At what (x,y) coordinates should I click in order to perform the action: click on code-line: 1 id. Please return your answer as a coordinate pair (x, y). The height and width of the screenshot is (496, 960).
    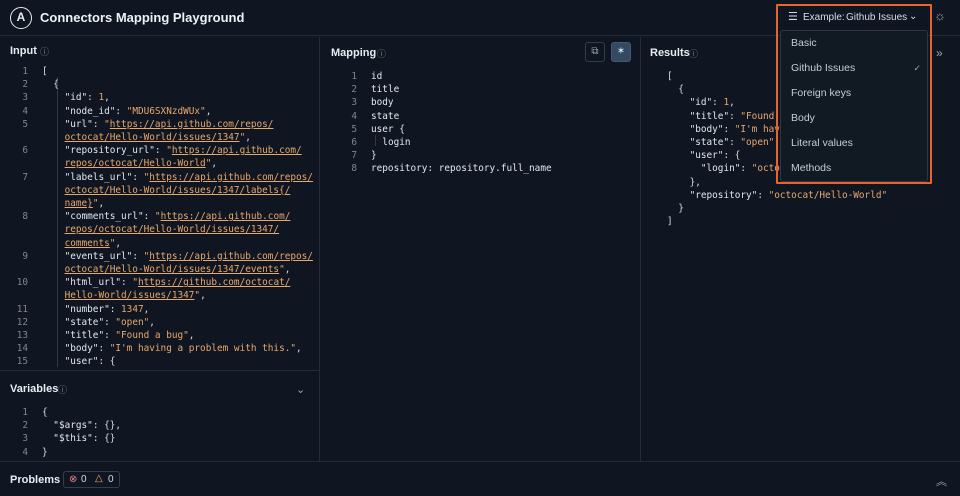
    Looking at the image, I should click on (440, 76).